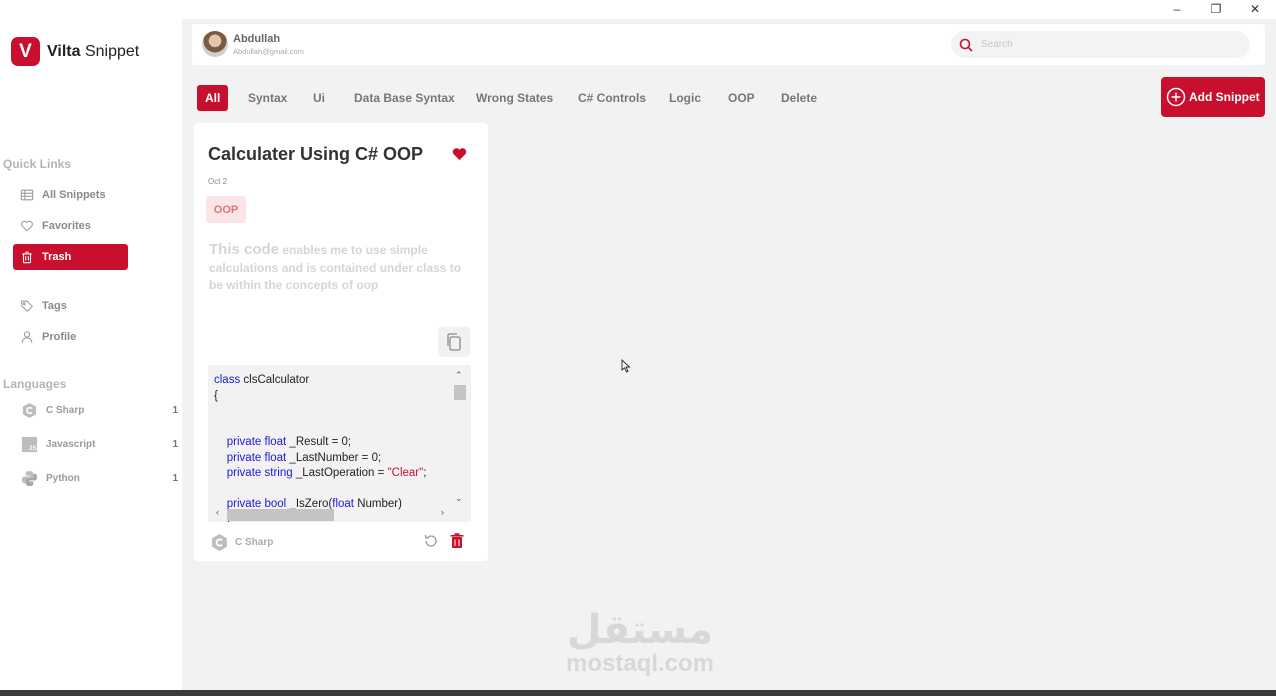 This screenshot has height=696, width=1276. I want to click on search-box, so click(1100, 44).